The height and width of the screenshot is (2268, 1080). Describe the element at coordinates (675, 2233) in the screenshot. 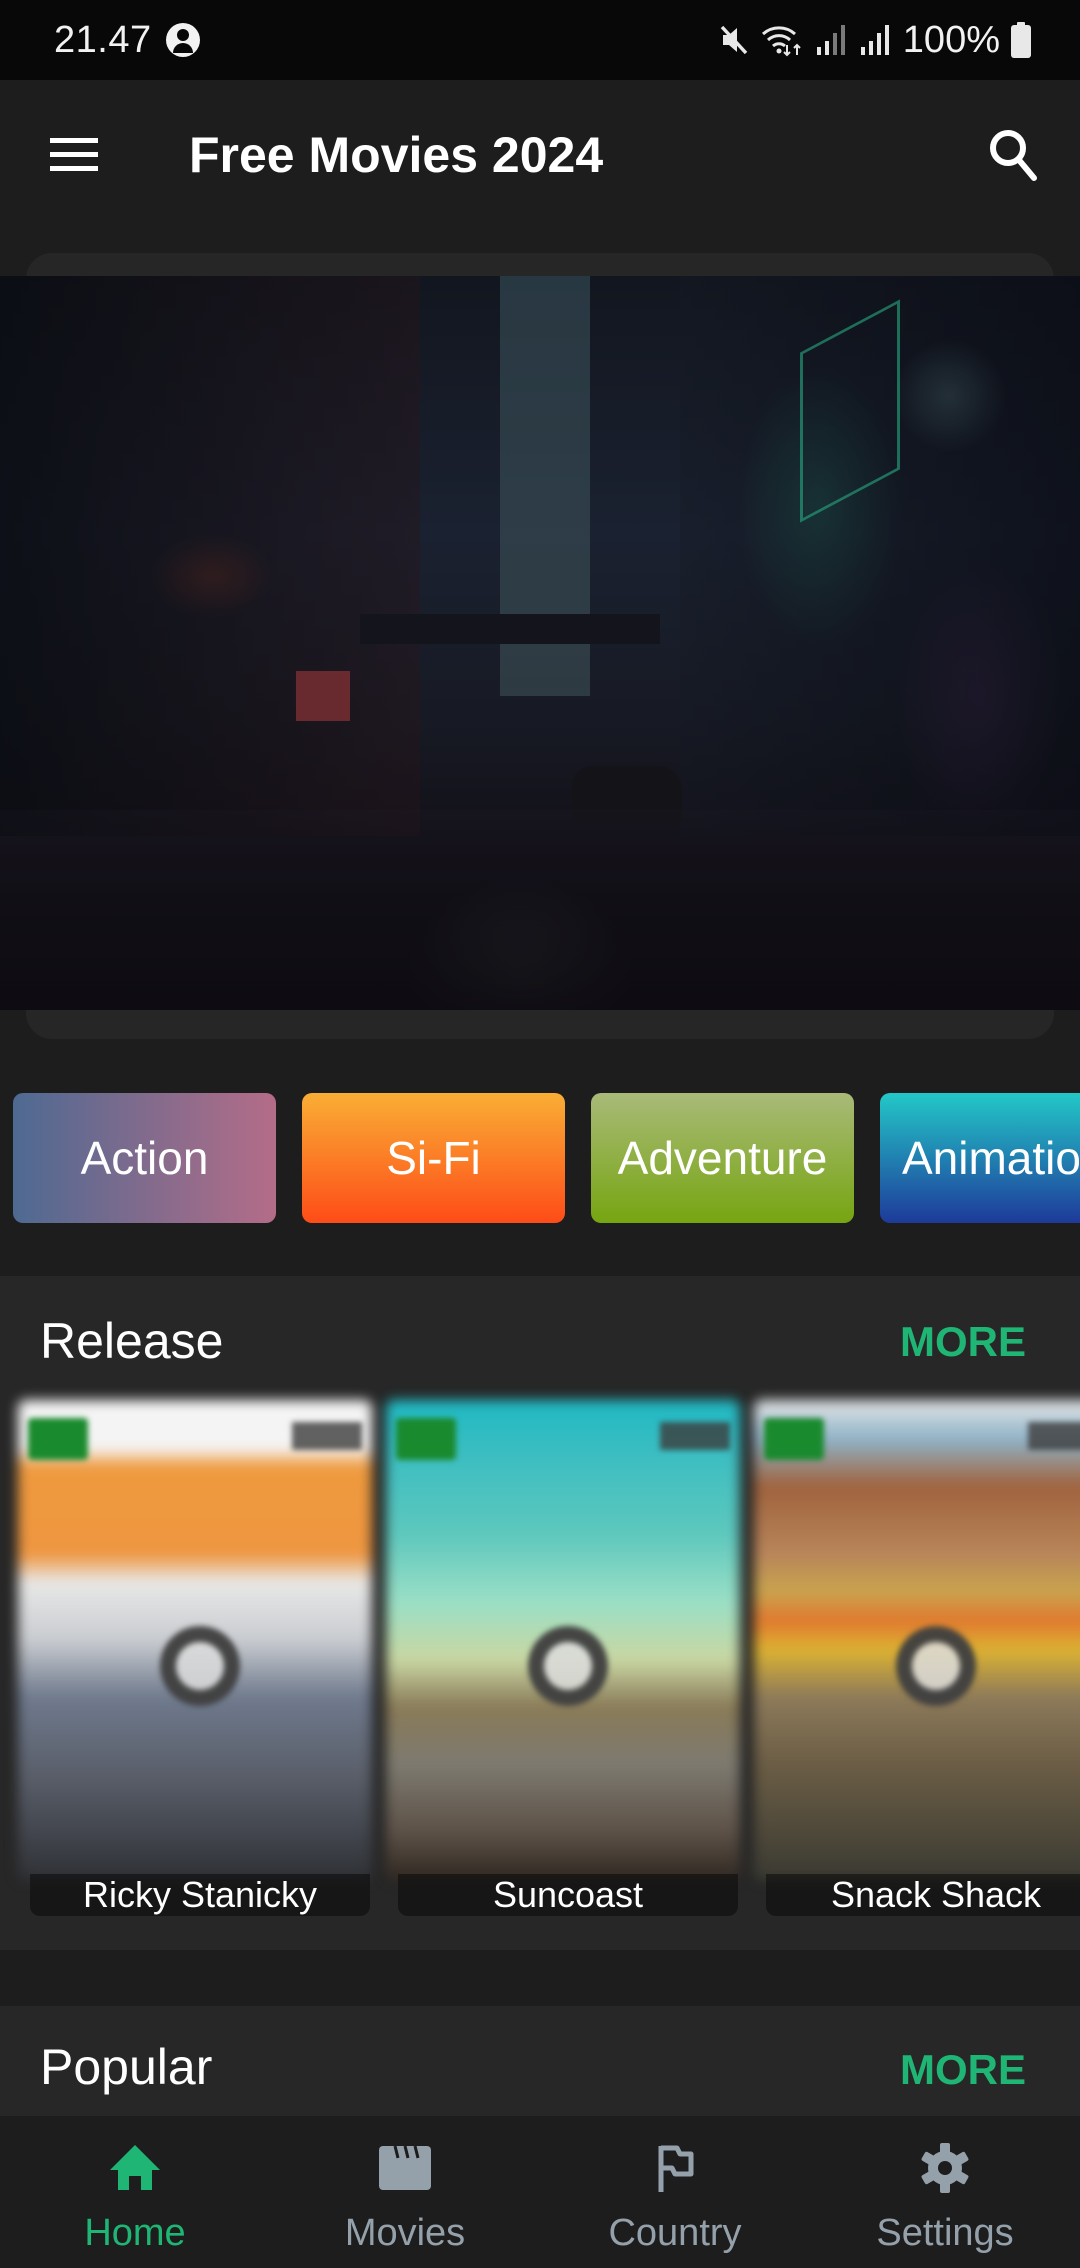

I see `nav-label: Country` at that location.